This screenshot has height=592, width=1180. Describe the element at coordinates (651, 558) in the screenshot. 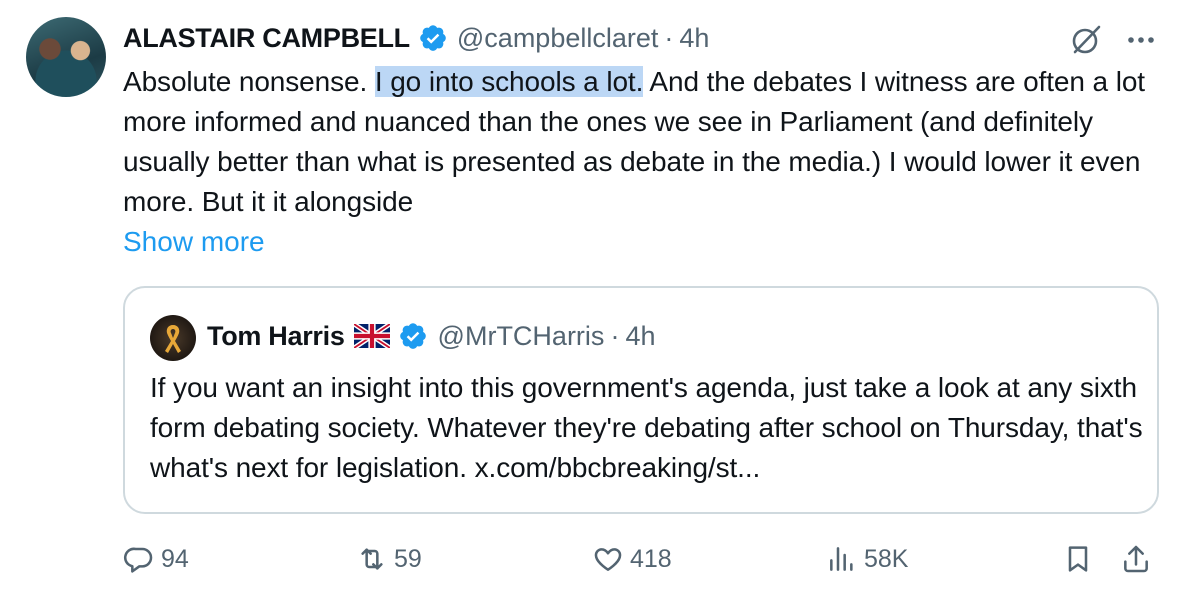

I see `like-count: 418` at that location.